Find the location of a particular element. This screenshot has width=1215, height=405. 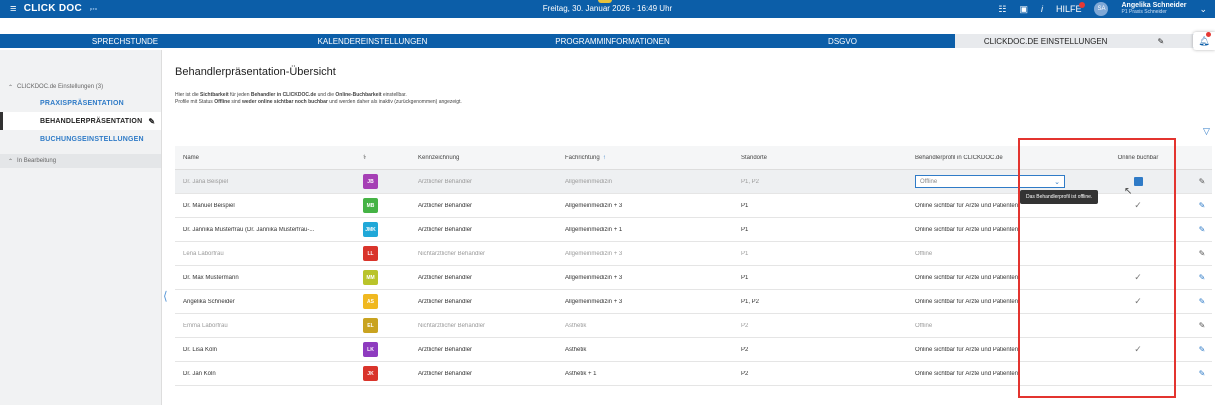

cell-name: Lena Laborfrau is located at coordinates (203, 253).